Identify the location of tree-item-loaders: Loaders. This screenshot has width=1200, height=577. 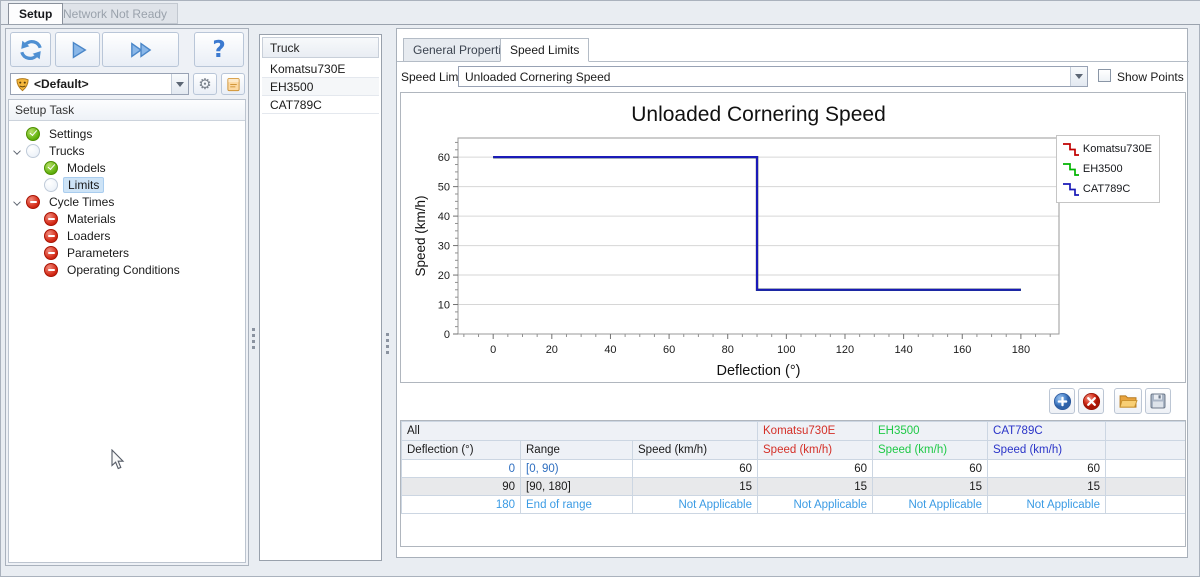
(127, 235).